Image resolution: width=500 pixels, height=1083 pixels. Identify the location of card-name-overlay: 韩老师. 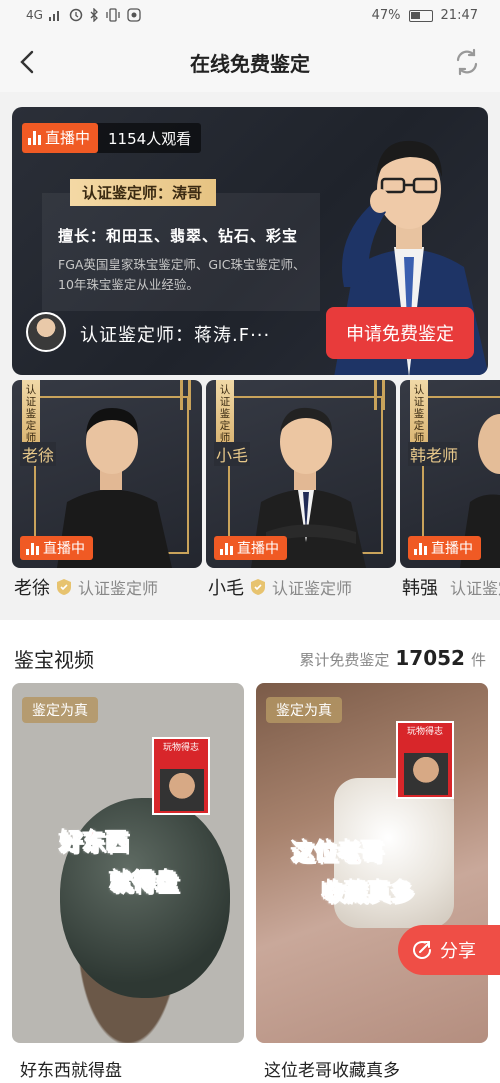
(434, 454).